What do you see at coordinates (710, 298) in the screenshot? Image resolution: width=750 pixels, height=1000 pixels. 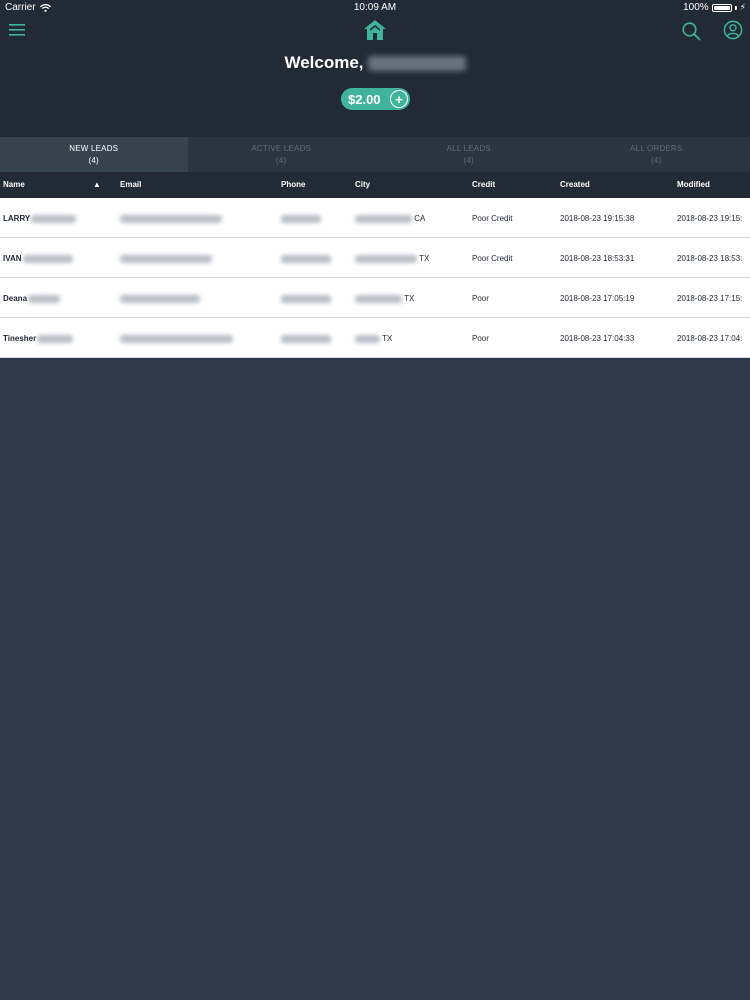 I see `lead-modified: 2018-08-23 17:15:` at bounding box center [710, 298].